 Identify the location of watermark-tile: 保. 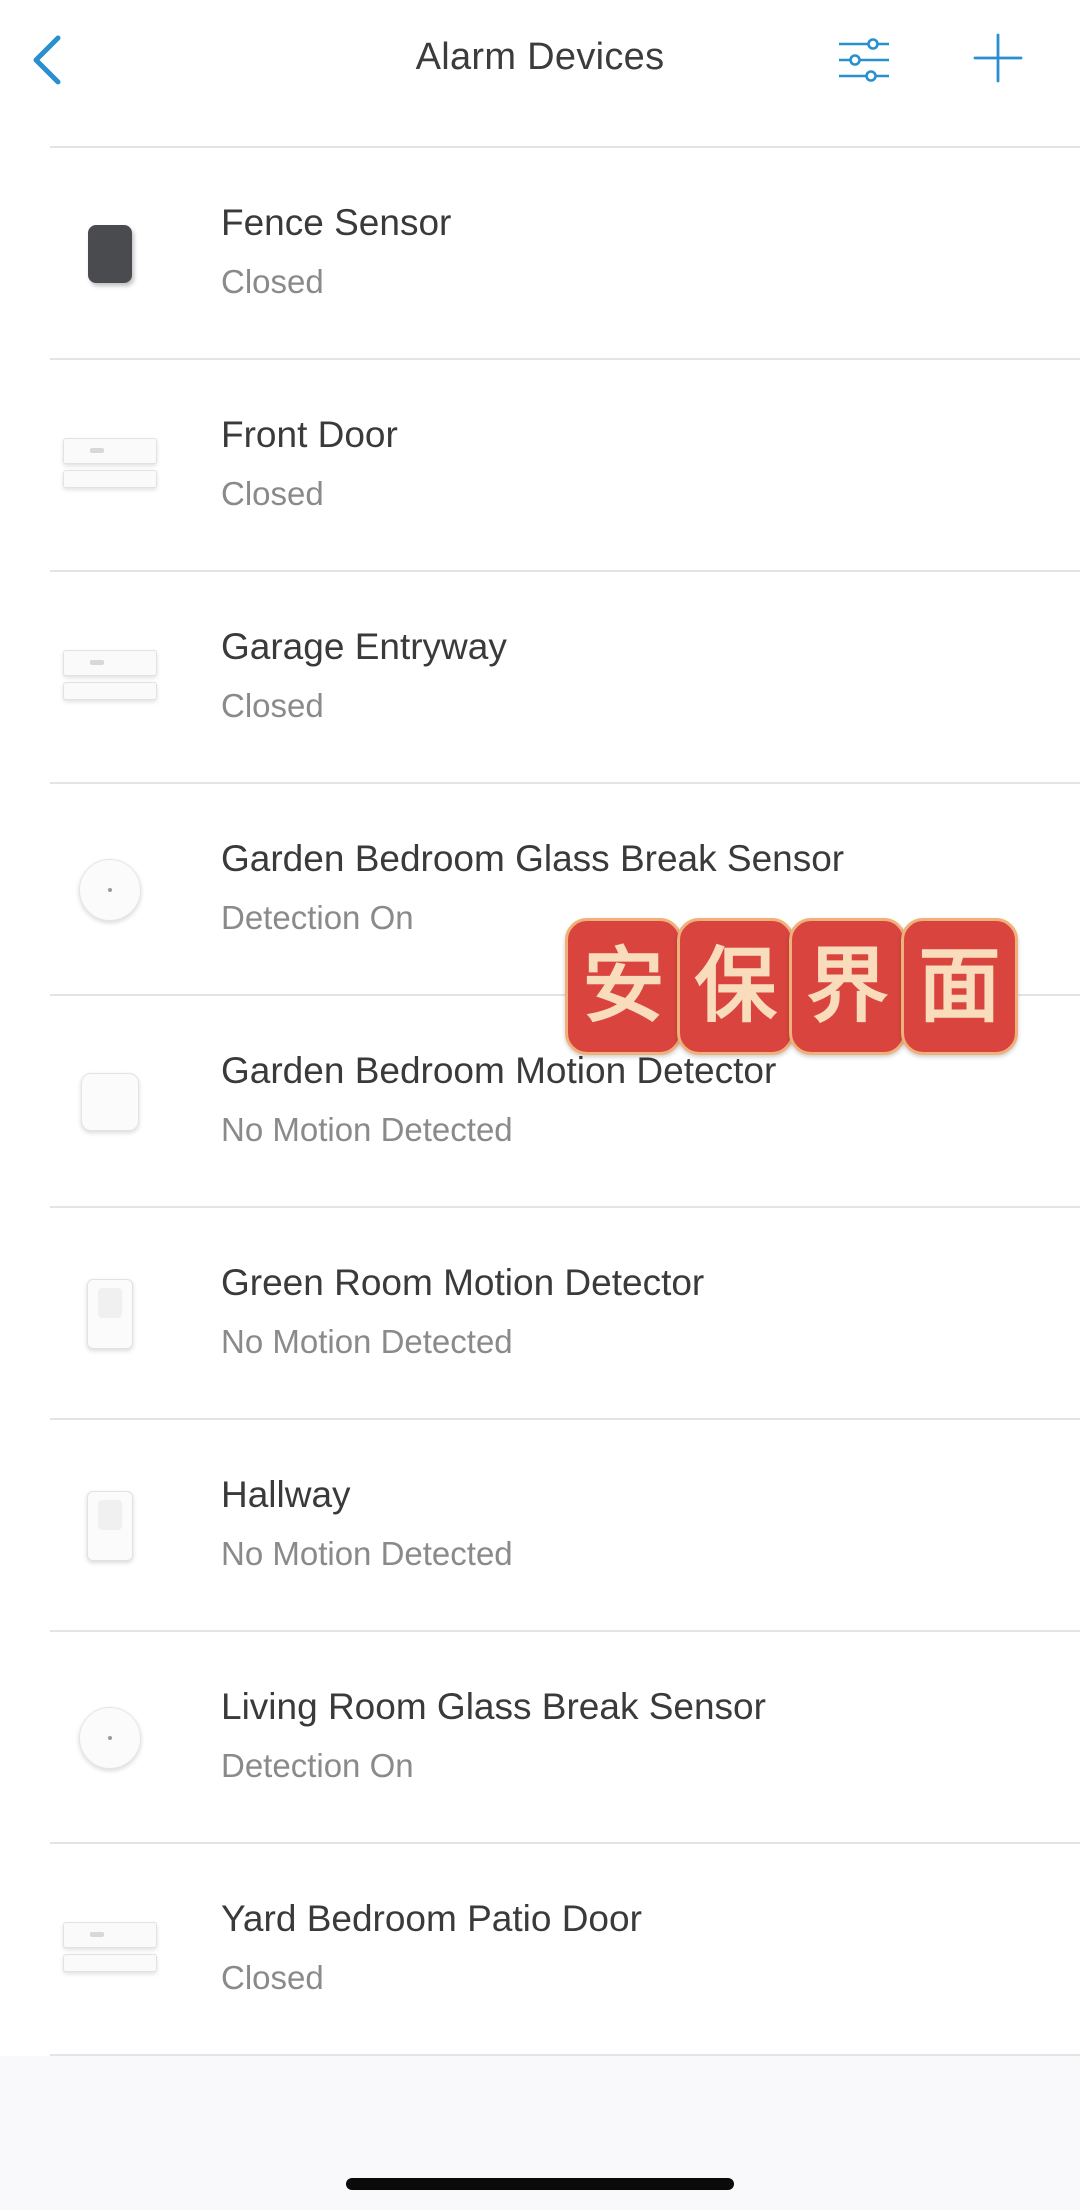
(735, 986).